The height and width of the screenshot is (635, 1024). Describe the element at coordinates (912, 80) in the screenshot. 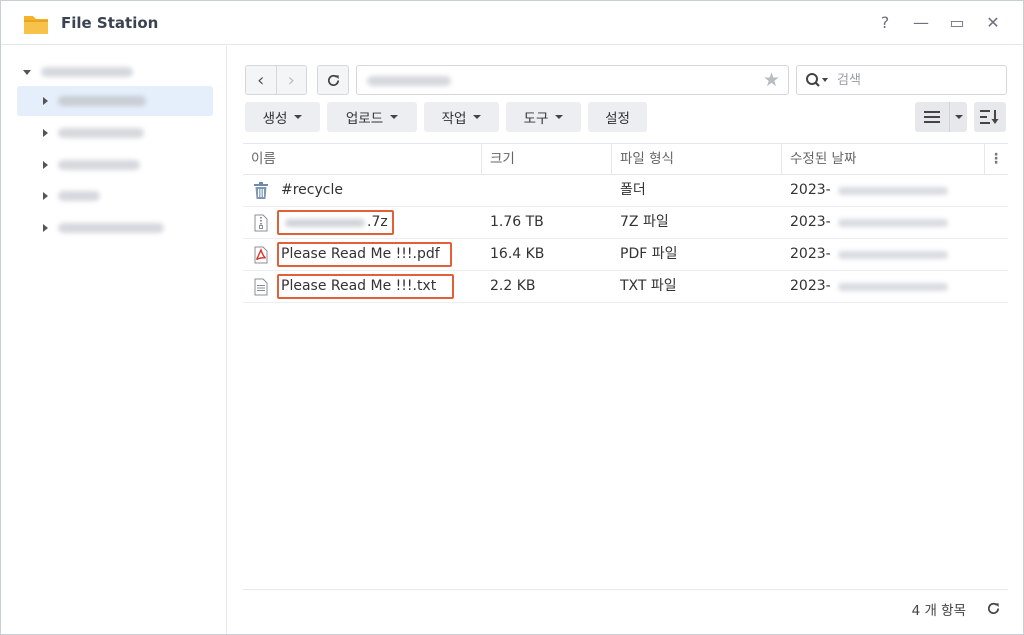

I see `search-input` at that location.